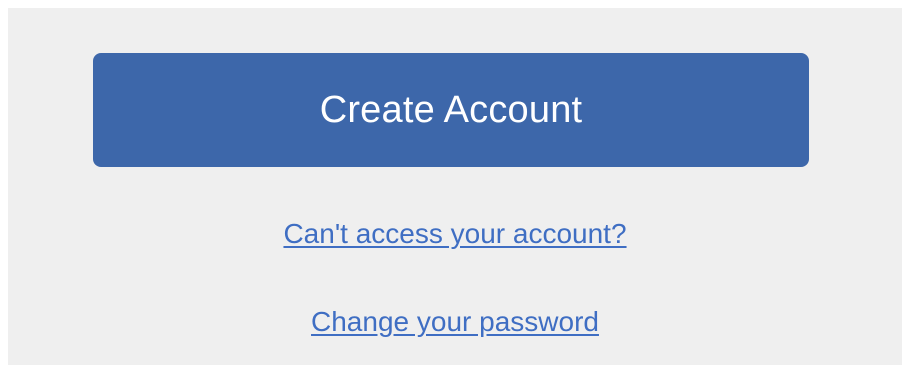  I want to click on cant-access-account-link: Can't access your account?, so click(455, 234).